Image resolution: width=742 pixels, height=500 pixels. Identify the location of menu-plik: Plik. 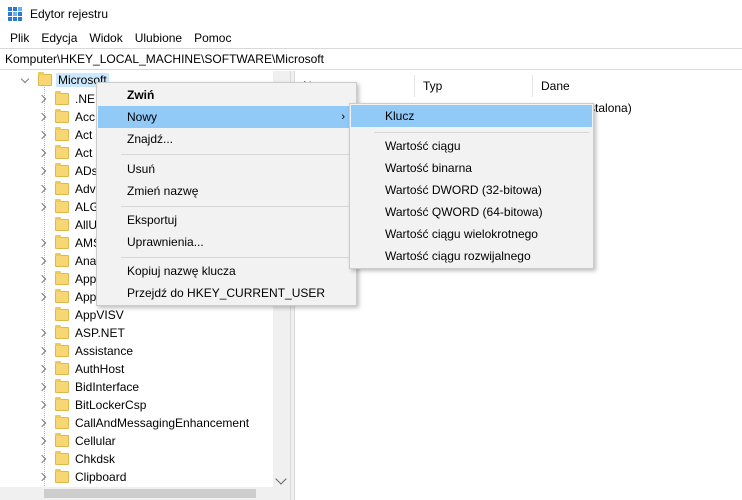
(19, 38).